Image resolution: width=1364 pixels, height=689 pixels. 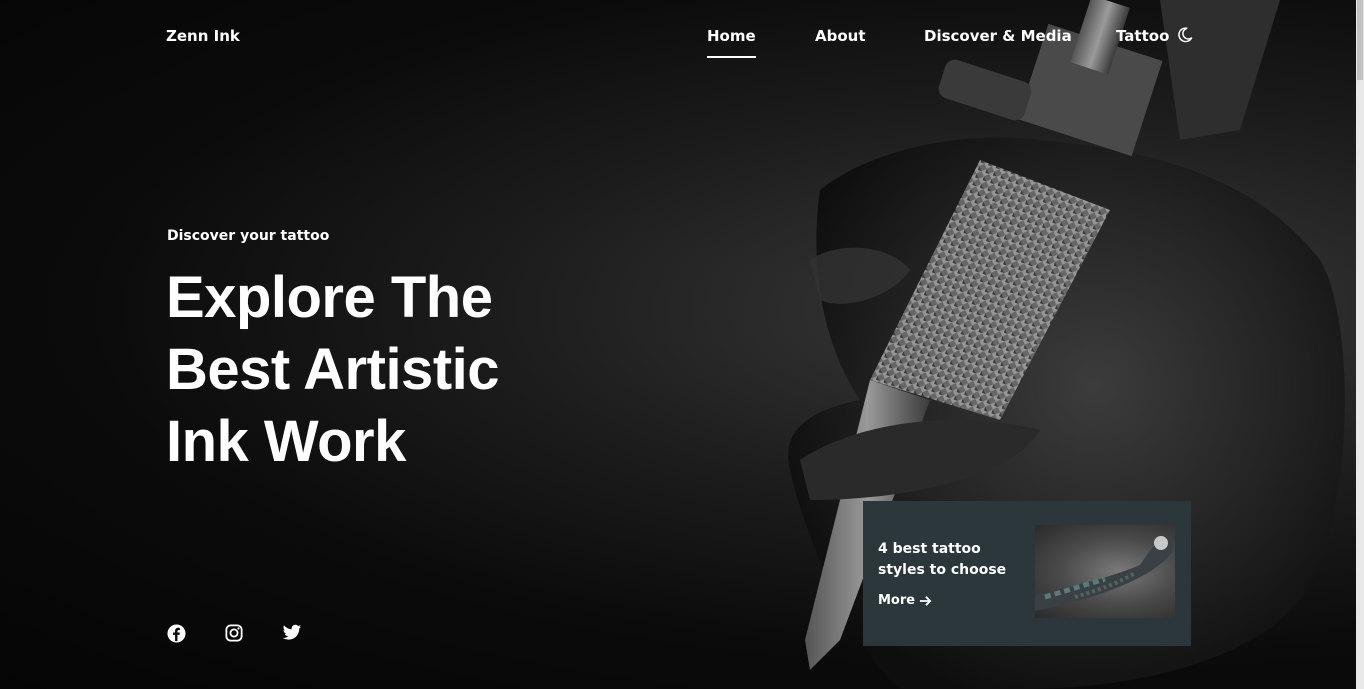 I want to click on card-title: 4 best tattoo styles to choose, so click(x=948, y=560).